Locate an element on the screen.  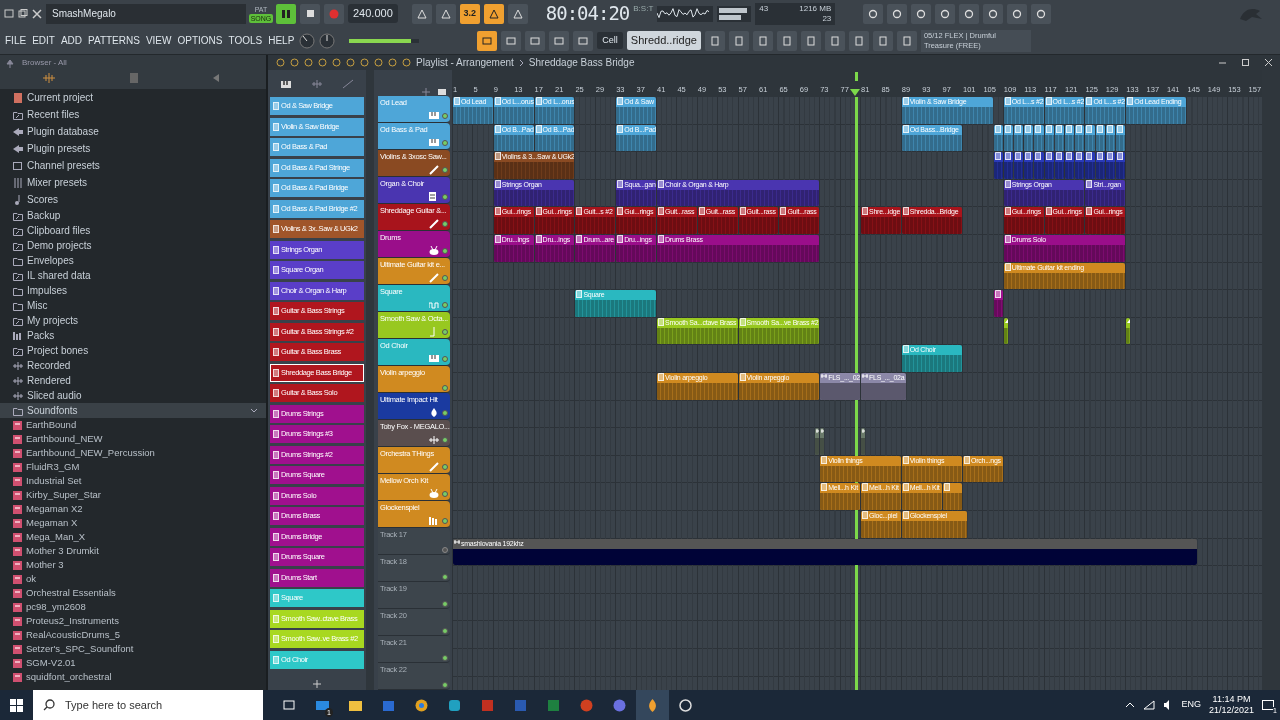
browser-item: Mother 3 Drumkit is located at coordinates (133, 551).